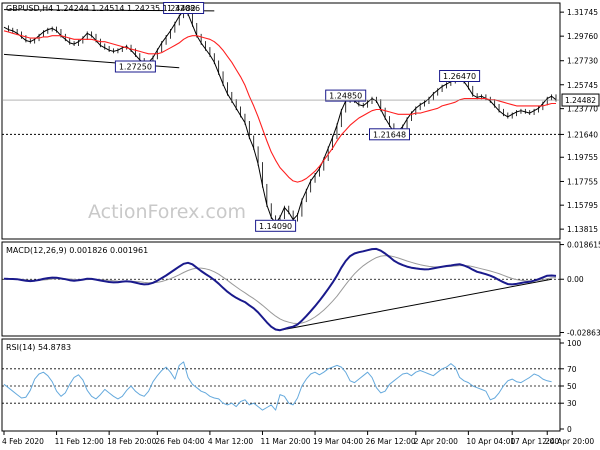  I want to click on x-tick-label-8: 2 Apr 20:00, so click(436, 441).